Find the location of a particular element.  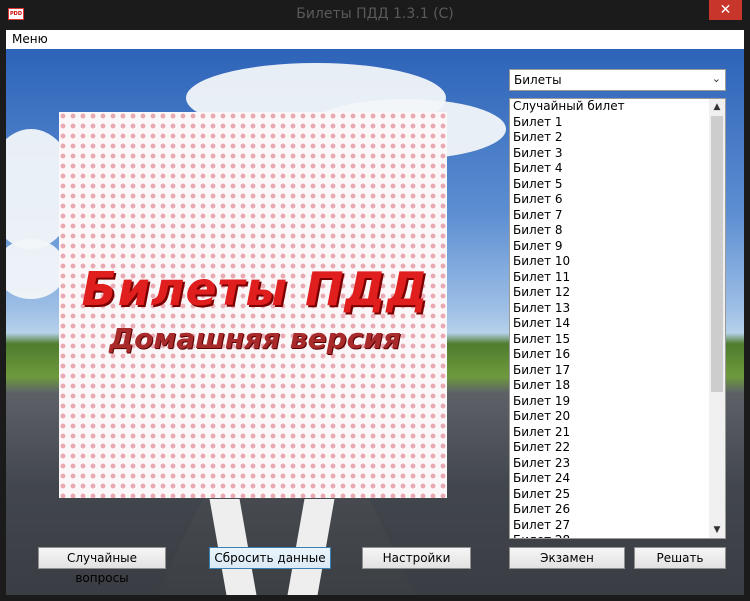

settings-button: Настройки is located at coordinates (416, 558).